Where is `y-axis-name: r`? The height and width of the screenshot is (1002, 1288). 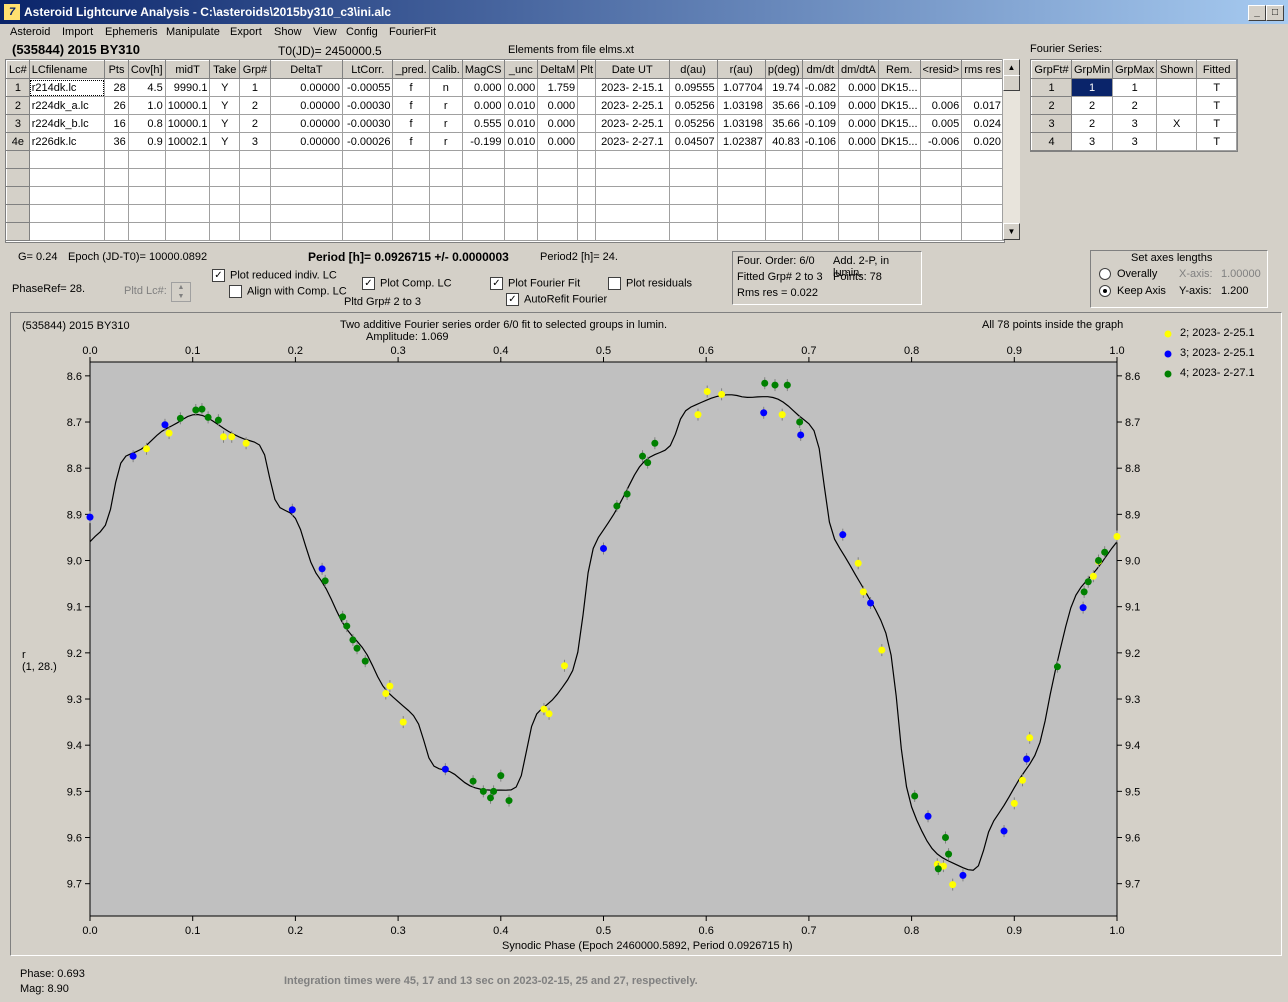 y-axis-name: r is located at coordinates (24, 655).